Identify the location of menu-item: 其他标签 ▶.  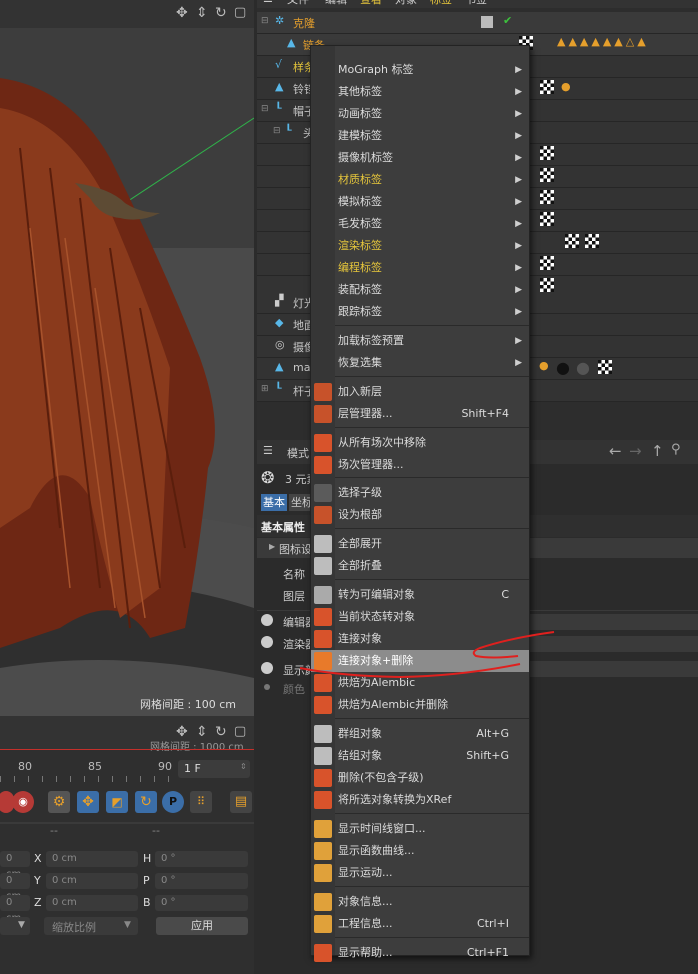
(420, 92).